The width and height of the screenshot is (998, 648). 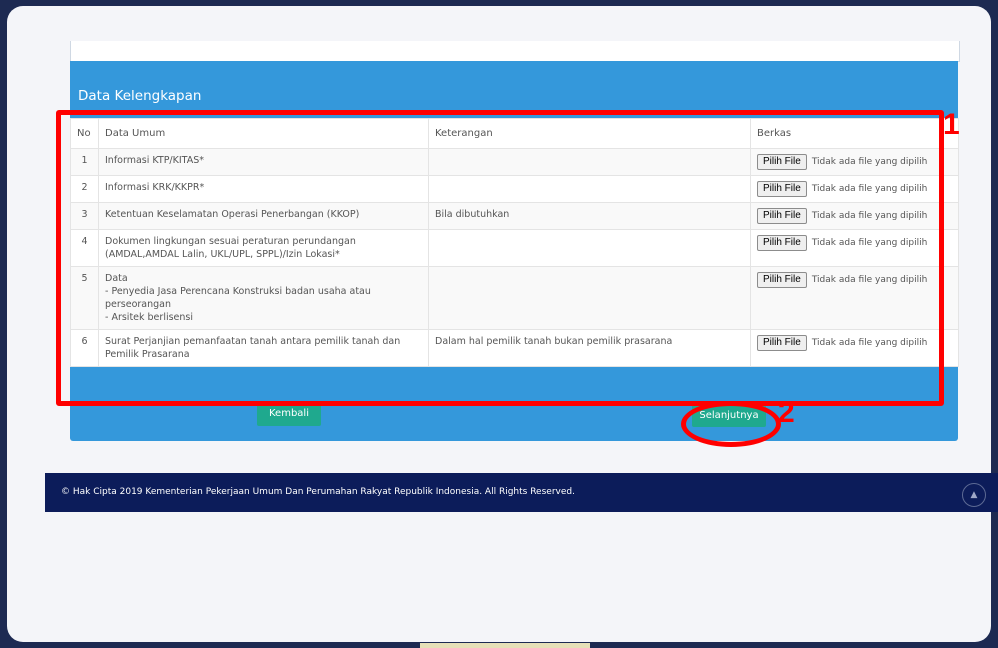 I want to click on form-top-edge, so click(x=515, y=51).